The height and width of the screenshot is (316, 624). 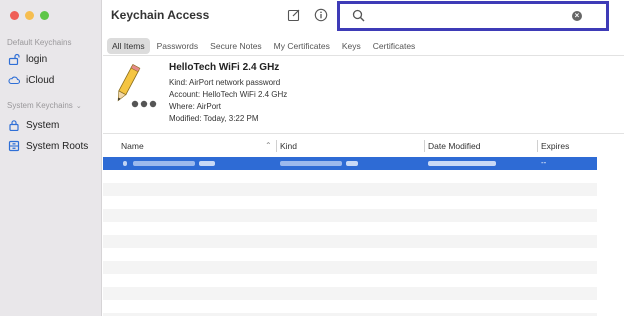 What do you see at coordinates (235, 82) in the screenshot?
I see `kind-value: AirPort network password` at bounding box center [235, 82].